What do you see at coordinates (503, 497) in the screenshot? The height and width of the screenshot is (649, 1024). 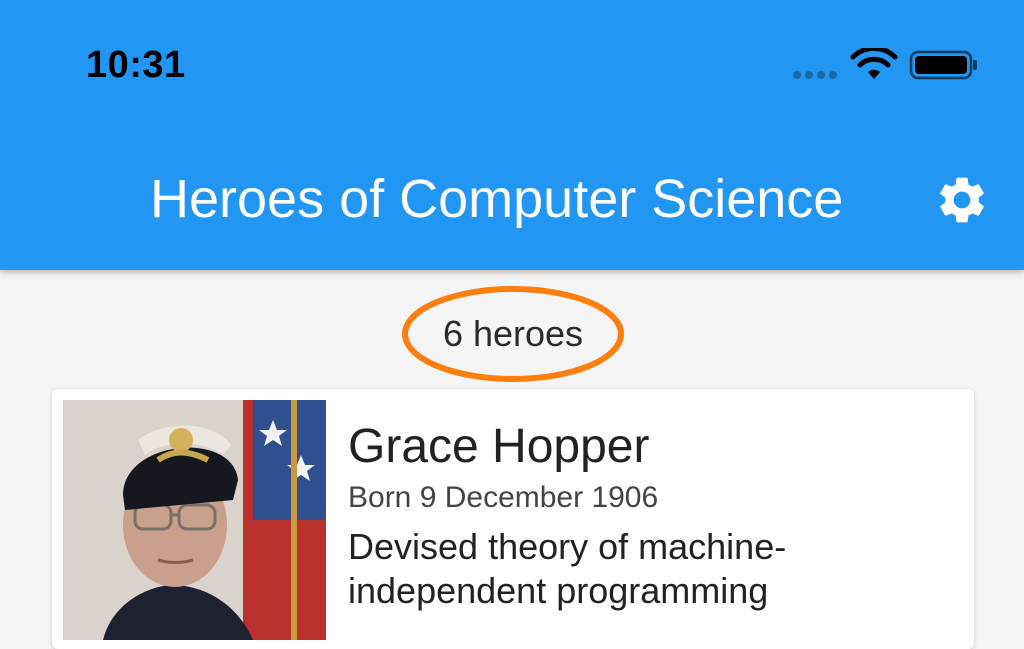 I see `hero-born: Born 9 December 1906` at bounding box center [503, 497].